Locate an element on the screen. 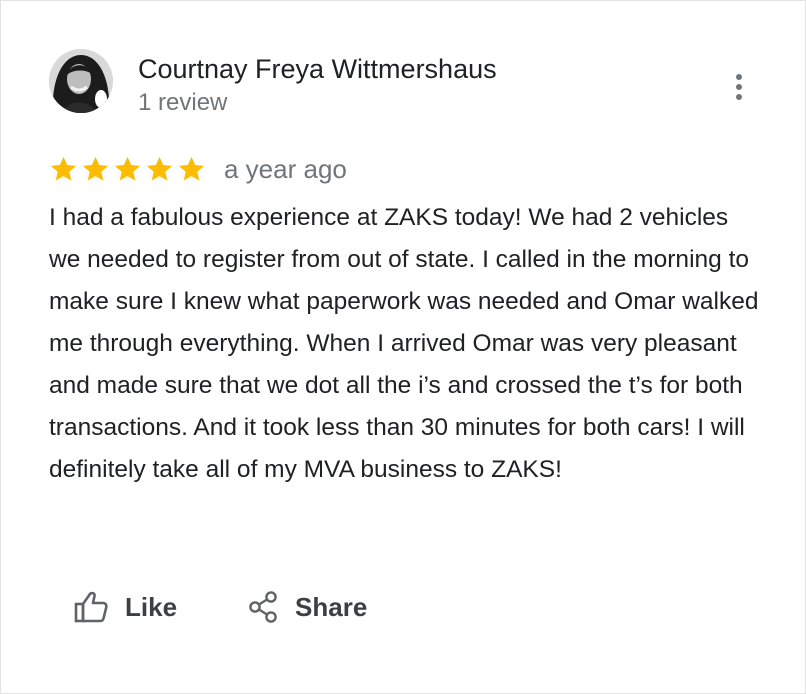  author-avatar is located at coordinates (81, 81).